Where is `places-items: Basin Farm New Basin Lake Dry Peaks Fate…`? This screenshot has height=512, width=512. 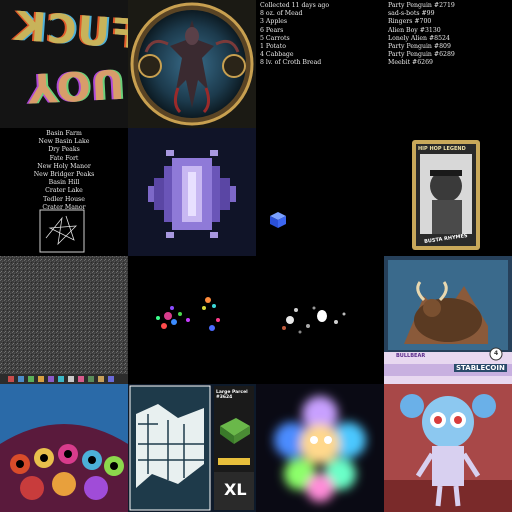
places-items: Basin Farm New Basin Lake Dry Peaks Fate… is located at coordinates (64, 171).